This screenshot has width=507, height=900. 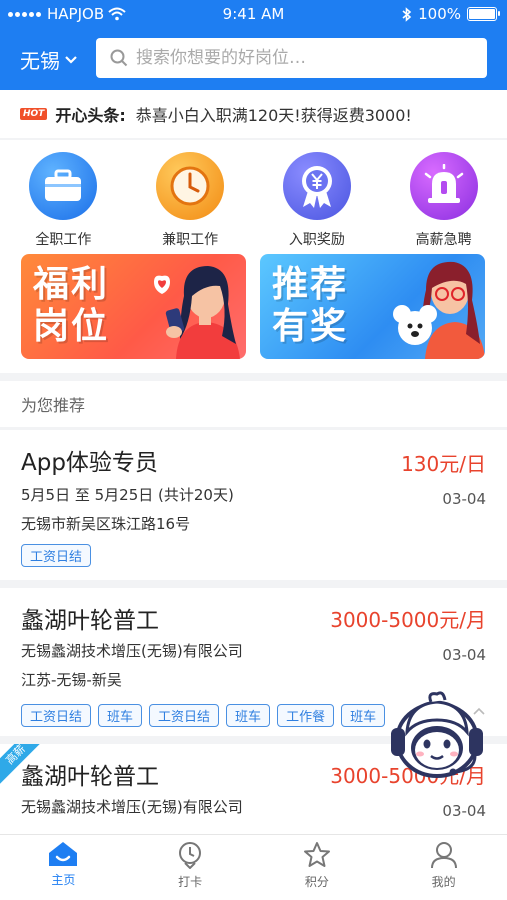 I want to click on app-header: HAPJOB 9:41 AM 100% 无锡, so click(x=253, y=45).